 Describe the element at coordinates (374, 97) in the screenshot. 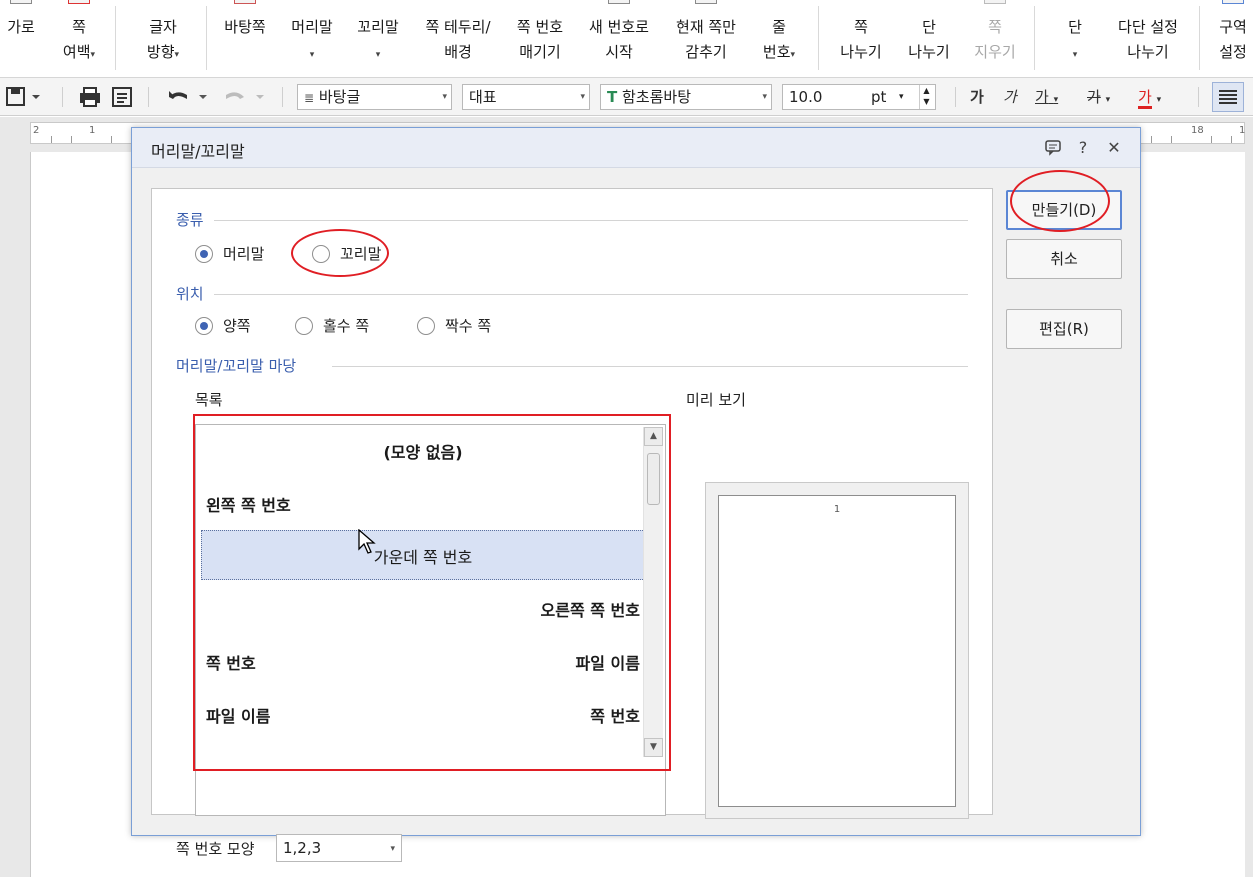

I see `style-select: ≣ 바탕글 ▾` at that location.